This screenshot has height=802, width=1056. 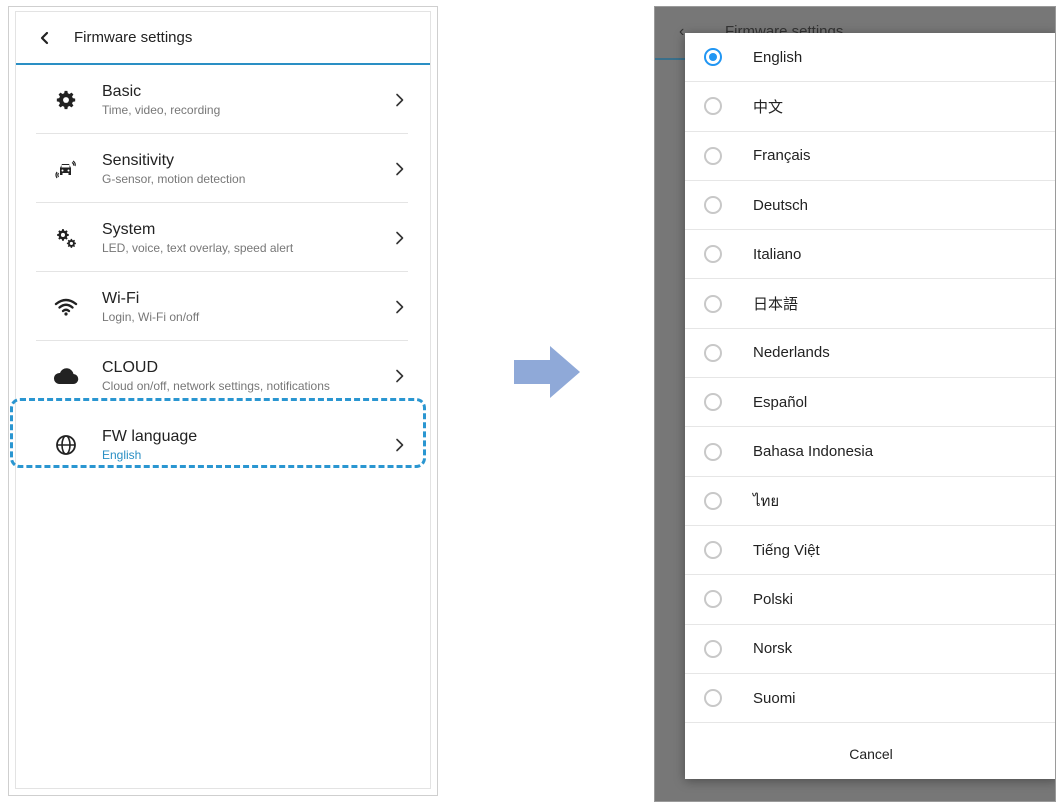 What do you see at coordinates (223, 444) in the screenshot?
I see `menu-item-fw-language: FW language English` at bounding box center [223, 444].